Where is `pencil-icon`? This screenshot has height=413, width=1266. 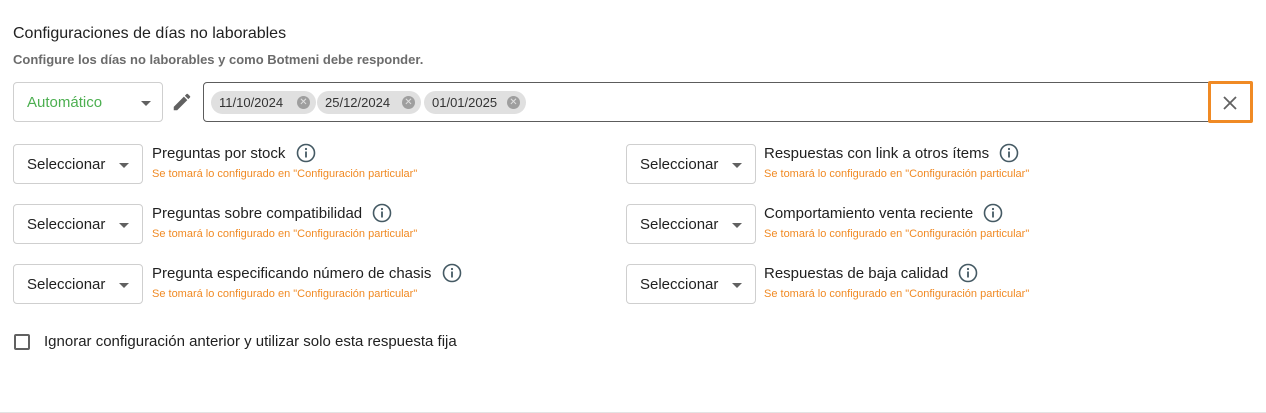
pencil-icon is located at coordinates (182, 102).